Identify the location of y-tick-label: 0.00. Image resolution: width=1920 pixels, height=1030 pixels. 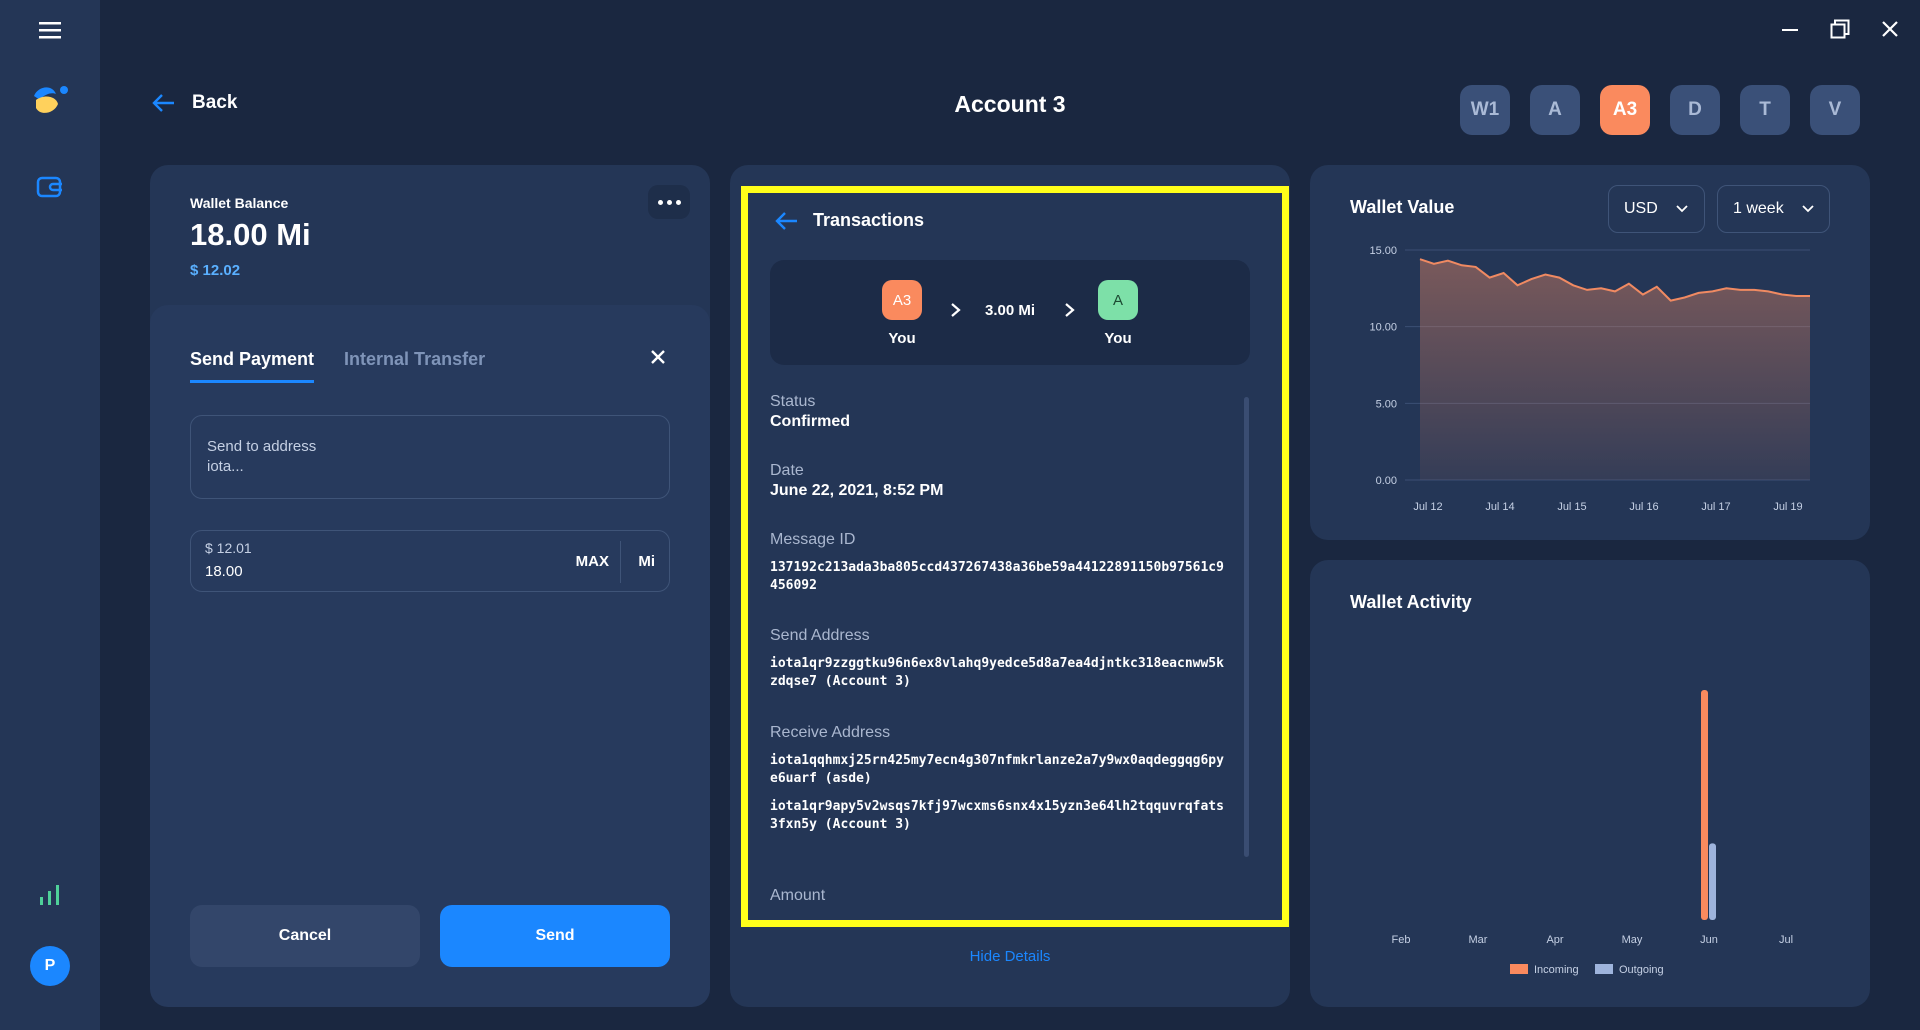
(1386, 481).